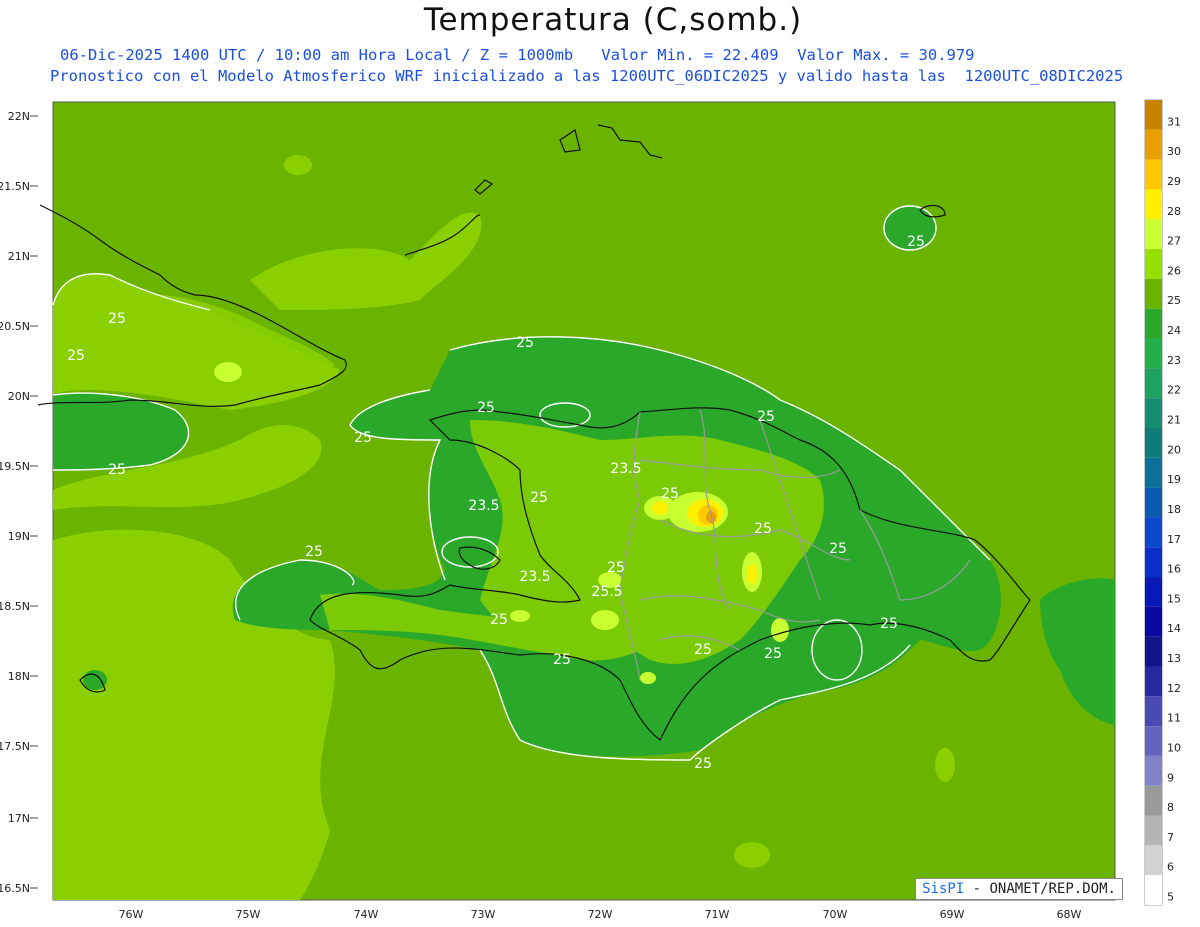 This screenshot has width=1200, height=927. What do you see at coordinates (131, 914) in the screenshot?
I see `lon-label: 76W` at bounding box center [131, 914].